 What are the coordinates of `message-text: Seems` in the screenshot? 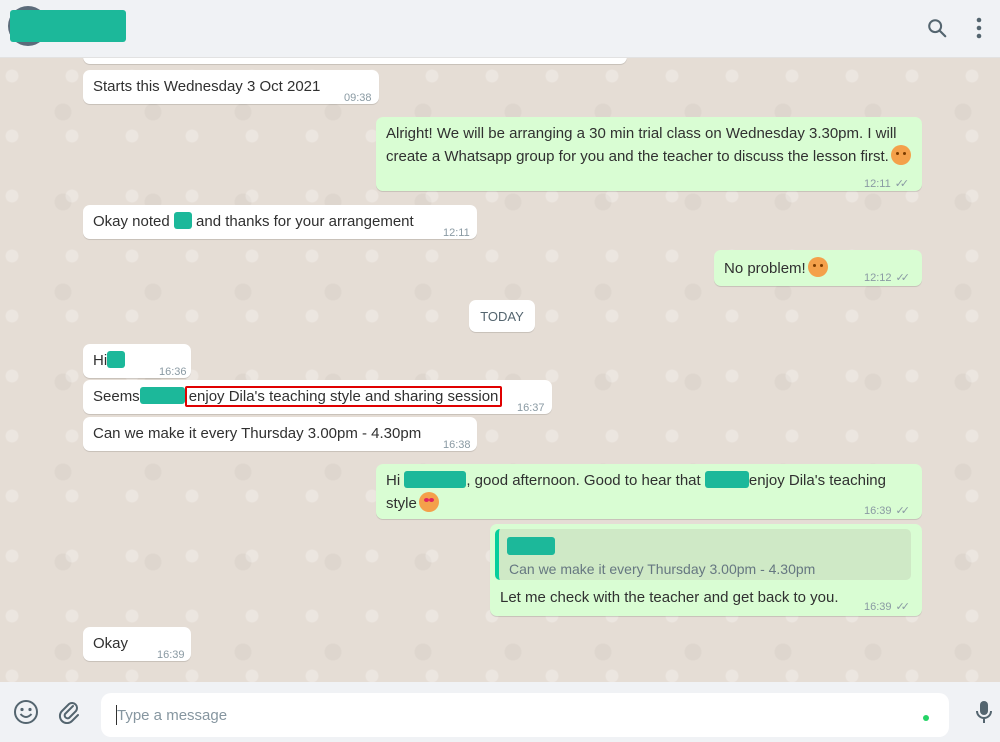 It's located at (116, 396).